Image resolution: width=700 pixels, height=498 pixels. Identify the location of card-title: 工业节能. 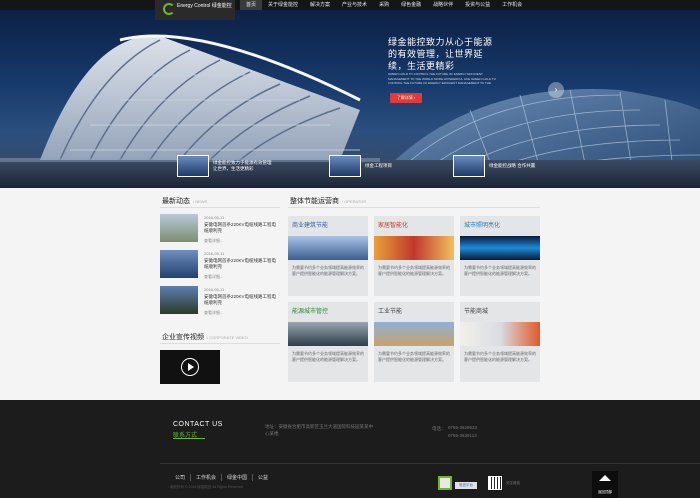
(390, 312).